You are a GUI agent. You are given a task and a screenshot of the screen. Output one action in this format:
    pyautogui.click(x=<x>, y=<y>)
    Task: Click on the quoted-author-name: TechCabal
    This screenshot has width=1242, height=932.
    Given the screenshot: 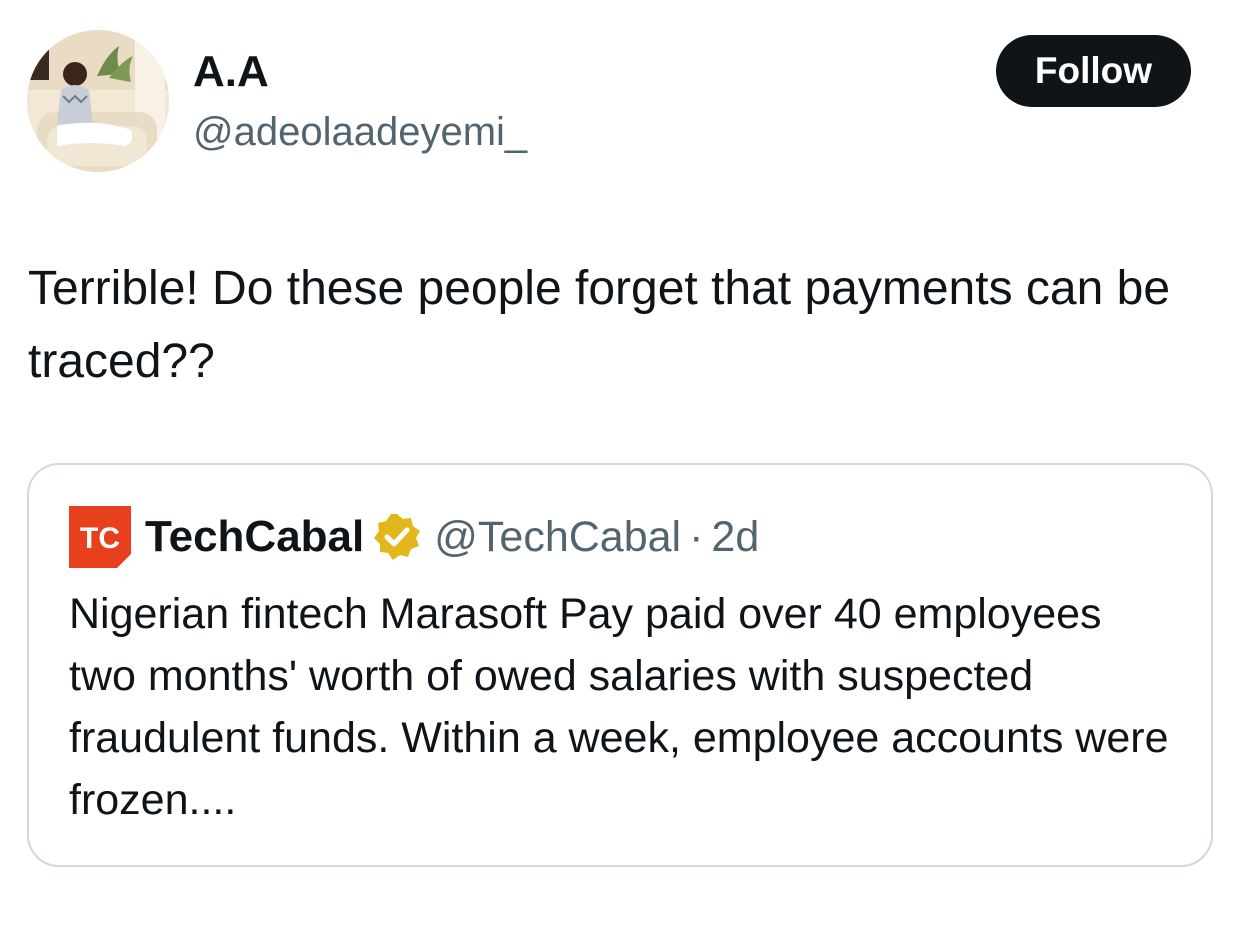 What is the action you would take?
    pyautogui.click(x=254, y=537)
    